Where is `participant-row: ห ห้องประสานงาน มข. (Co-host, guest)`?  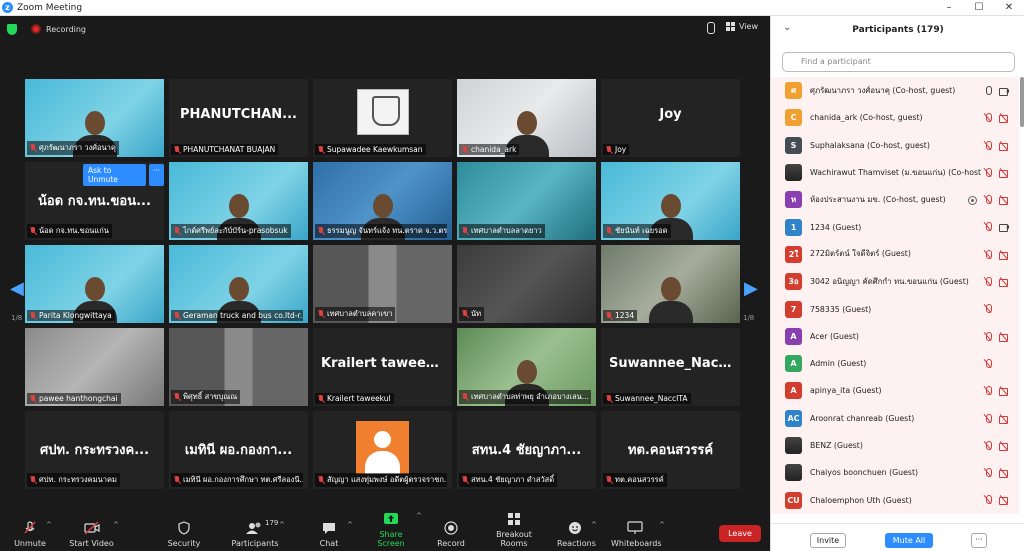
participant-row: ห ห้องประสานงาน มข. (Co-host, guest) is located at coordinates (895, 200).